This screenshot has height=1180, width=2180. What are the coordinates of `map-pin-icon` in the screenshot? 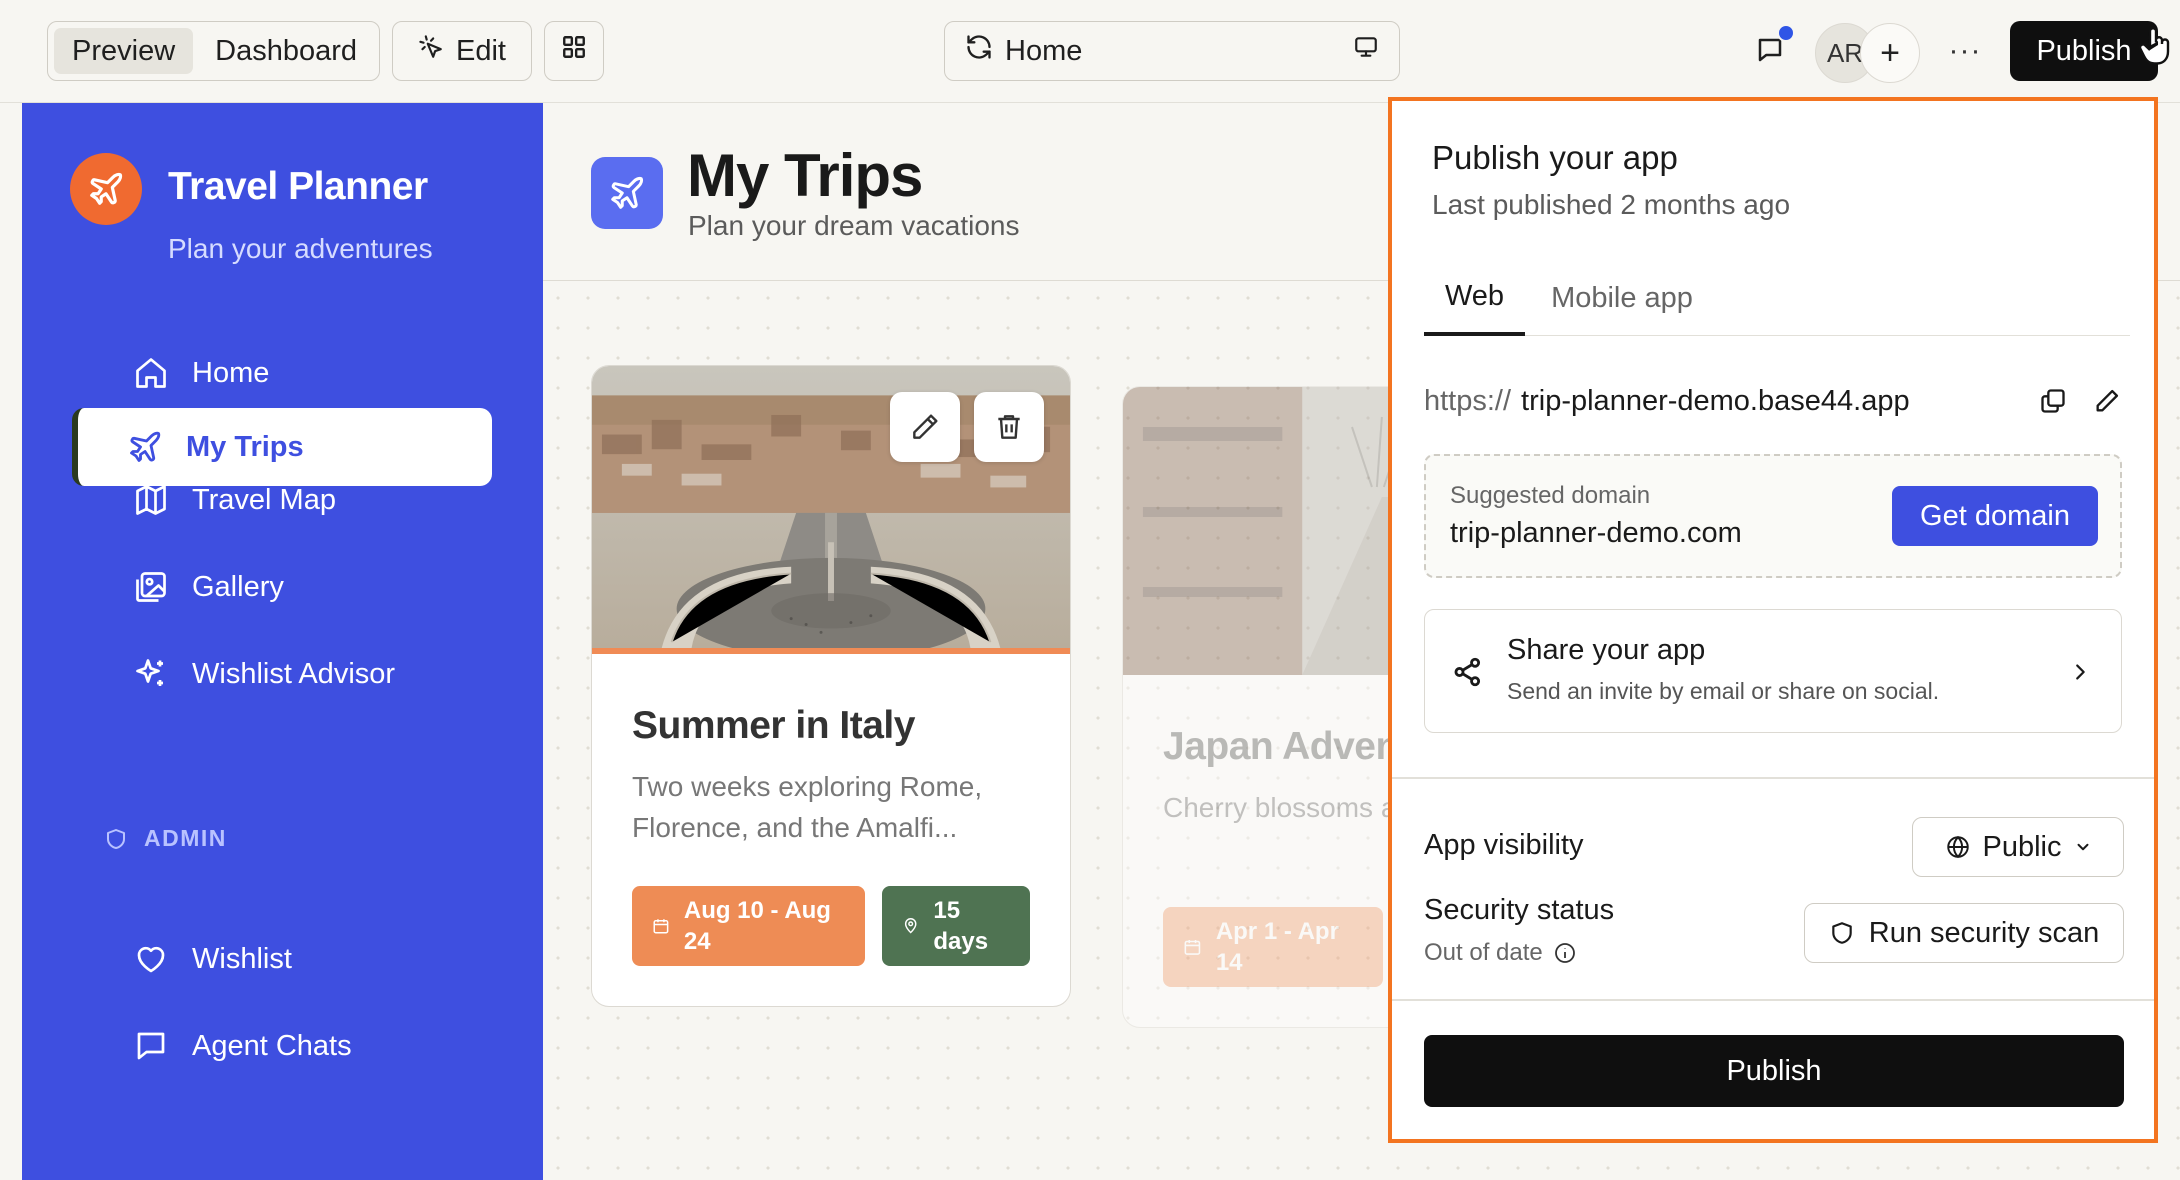 It's located at (910, 926).